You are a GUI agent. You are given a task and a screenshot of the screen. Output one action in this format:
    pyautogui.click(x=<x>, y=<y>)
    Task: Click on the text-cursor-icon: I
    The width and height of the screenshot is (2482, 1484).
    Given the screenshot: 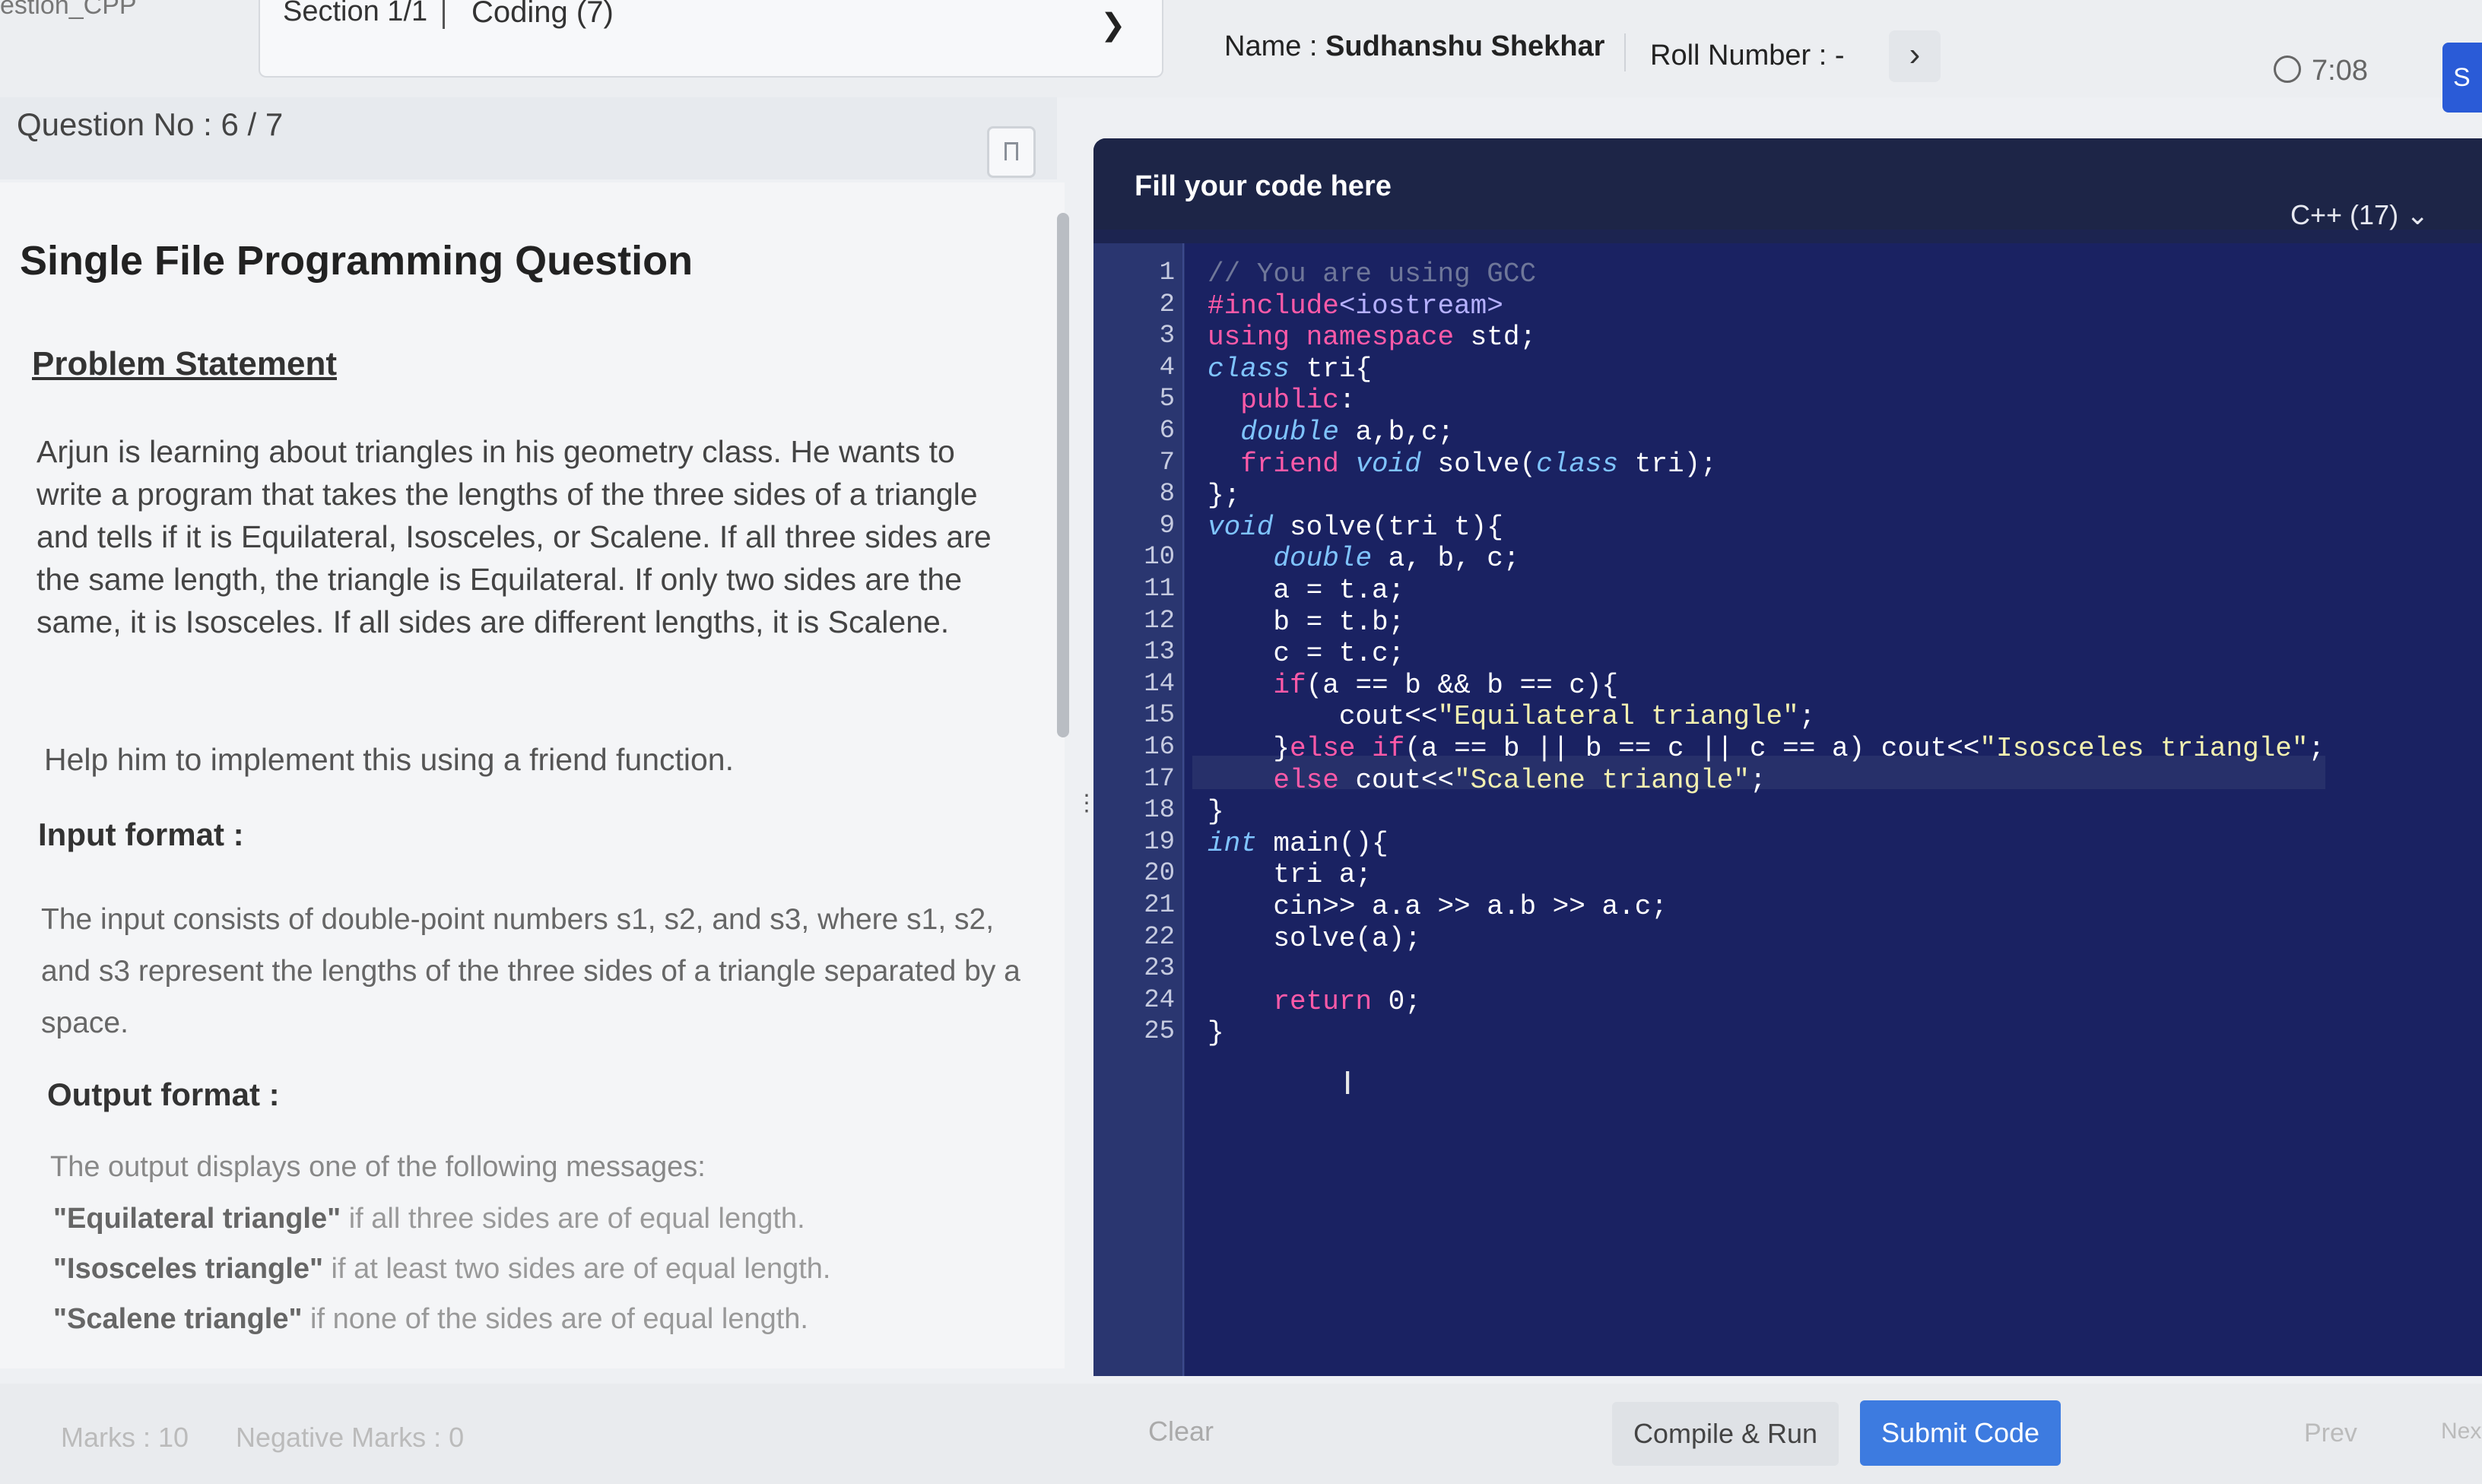 What is the action you would take?
    pyautogui.click(x=1348, y=1083)
    